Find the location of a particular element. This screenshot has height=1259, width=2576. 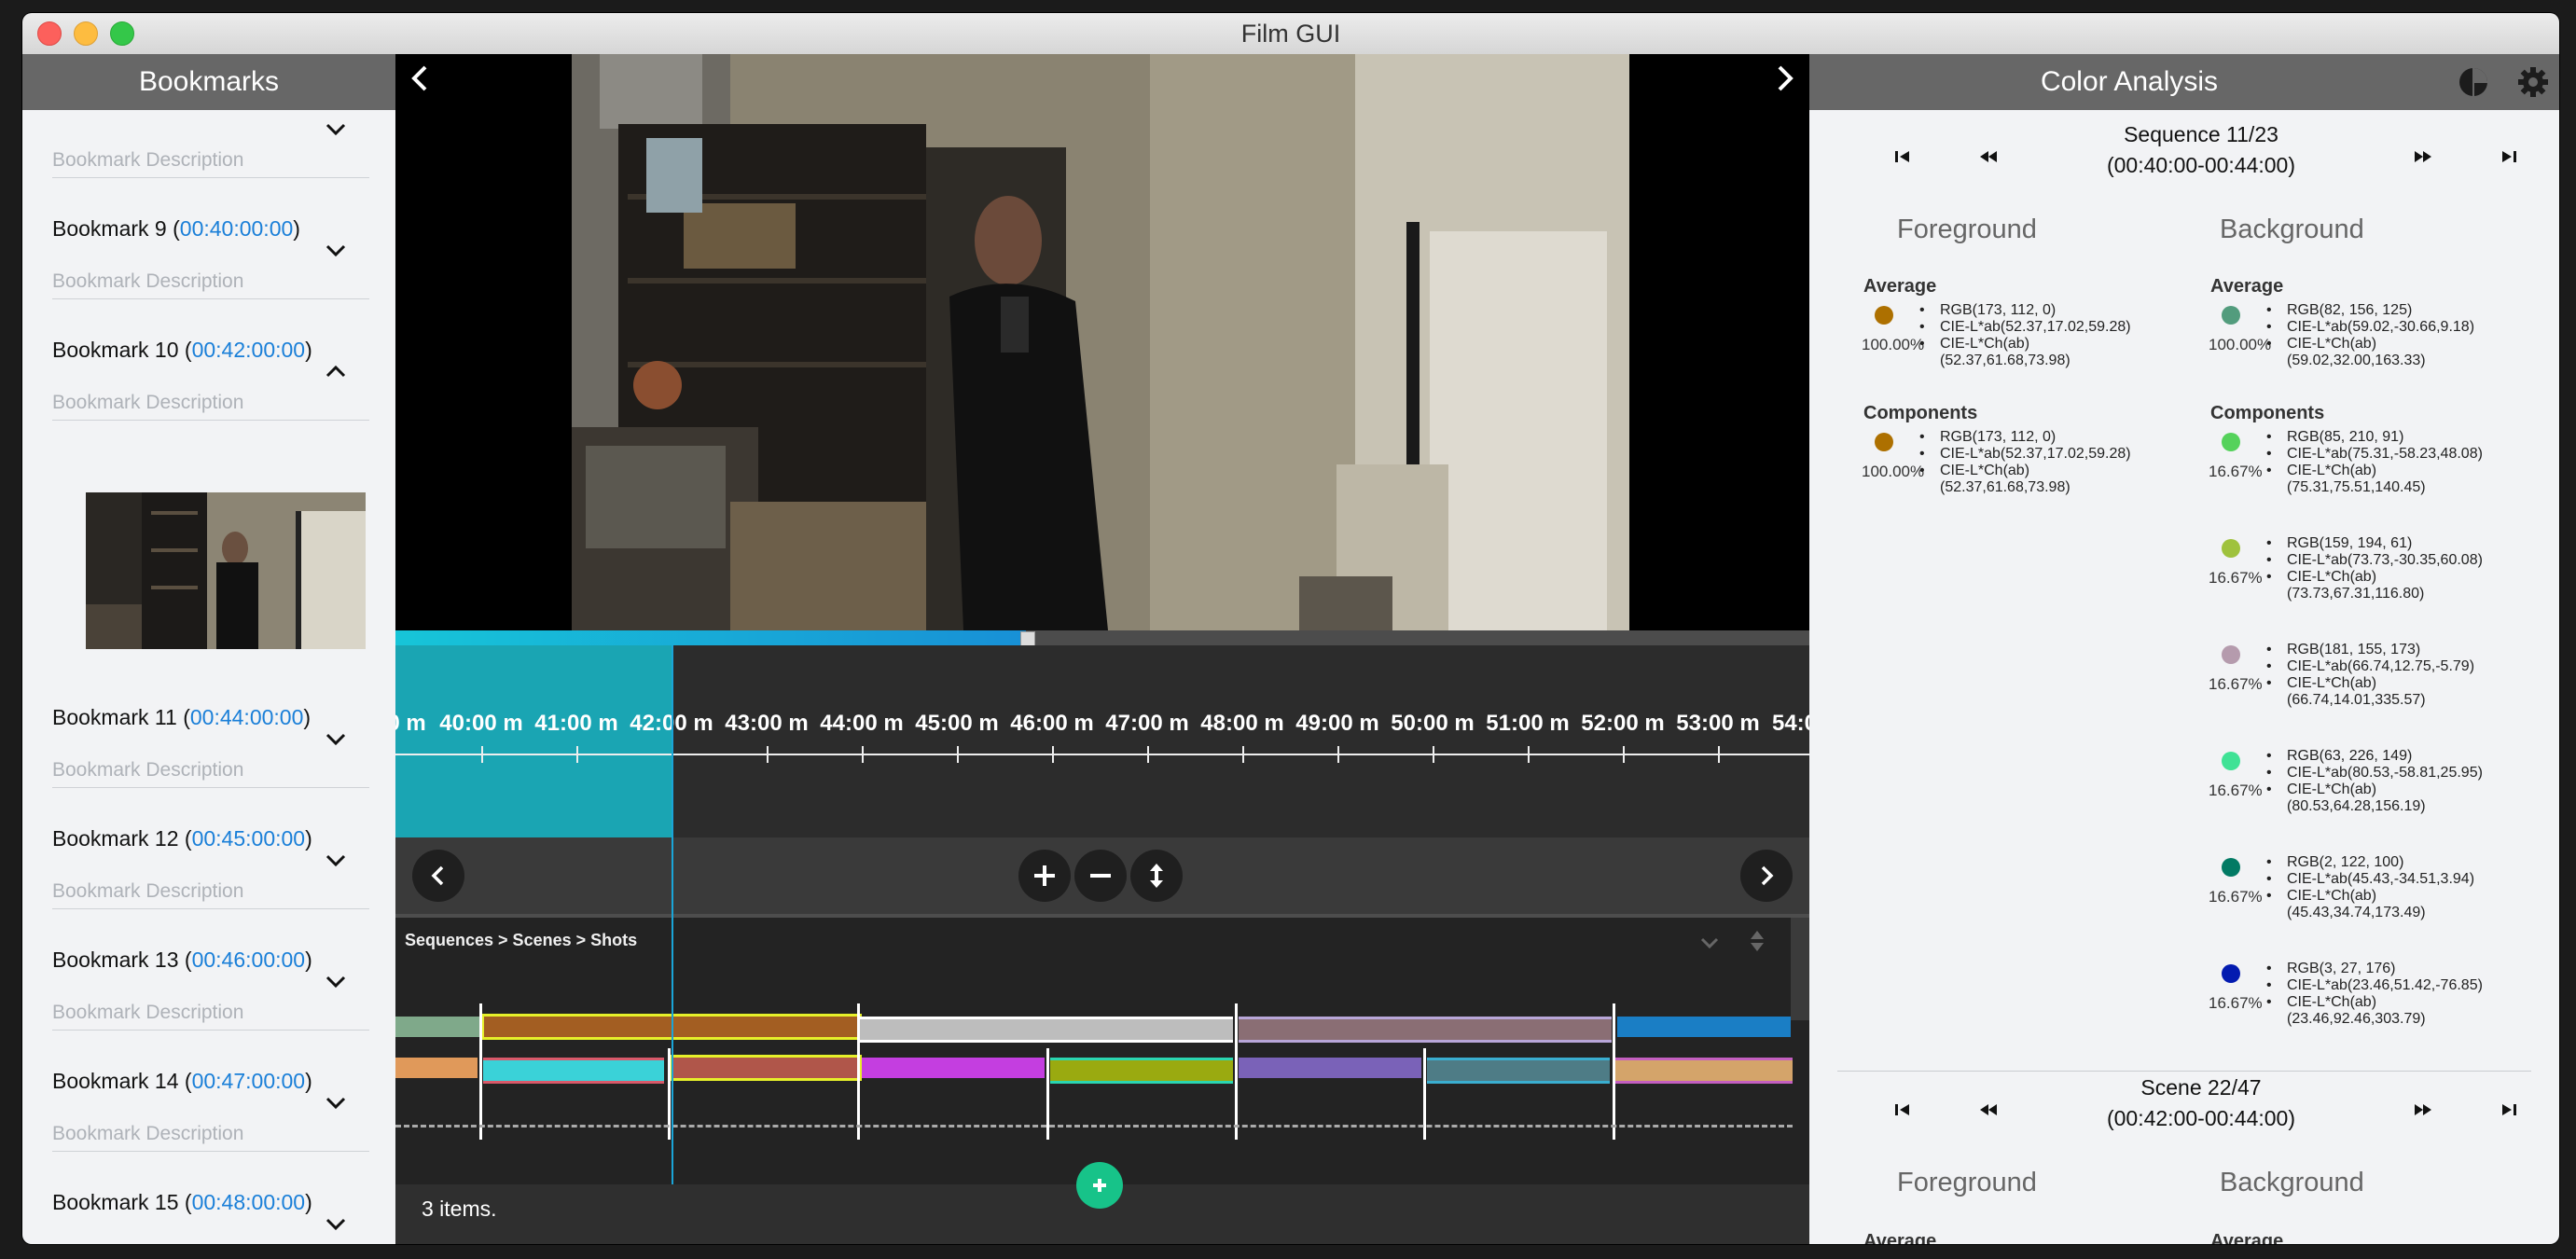

next-frame-icon is located at coordinates (1785, 78).